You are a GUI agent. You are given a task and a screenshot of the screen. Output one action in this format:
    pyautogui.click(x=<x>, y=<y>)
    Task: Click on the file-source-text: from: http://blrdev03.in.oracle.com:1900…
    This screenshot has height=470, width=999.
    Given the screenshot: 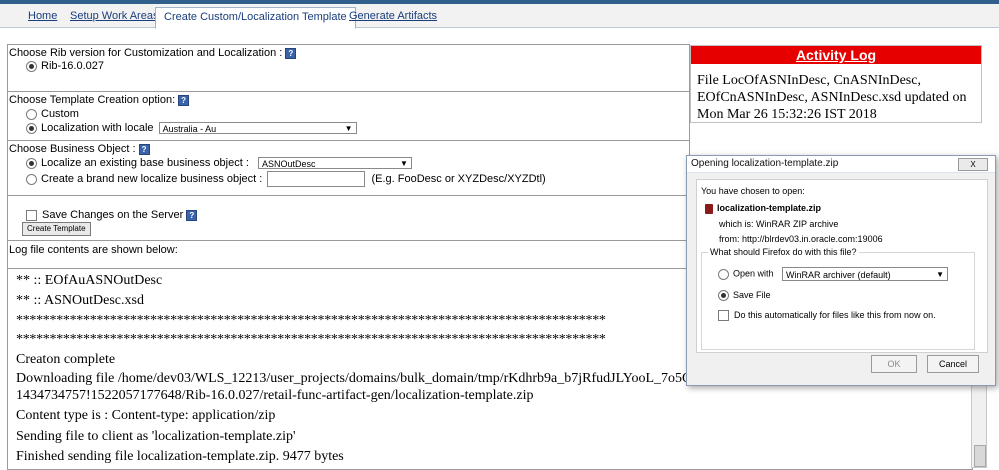 What is the action you would take?
    pyautogui.click(x=801, y=239)
    